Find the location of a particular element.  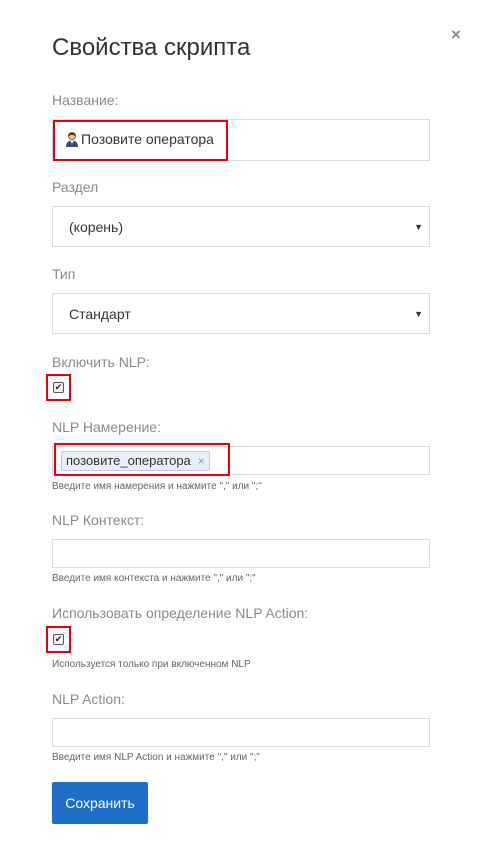

intent-tag-label: позовите_оператора is located at coordinates (128, 460).